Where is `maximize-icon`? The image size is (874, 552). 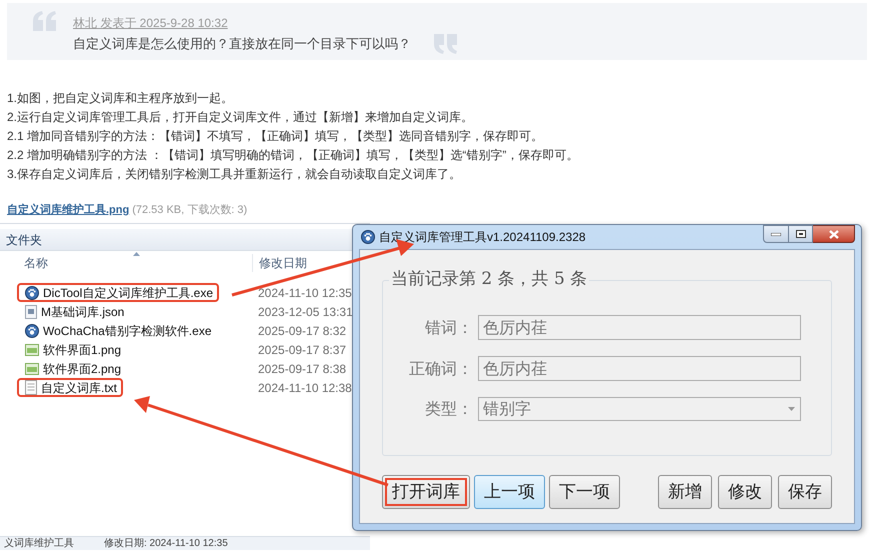 maximize-icon is located at coordinates (801, 234).